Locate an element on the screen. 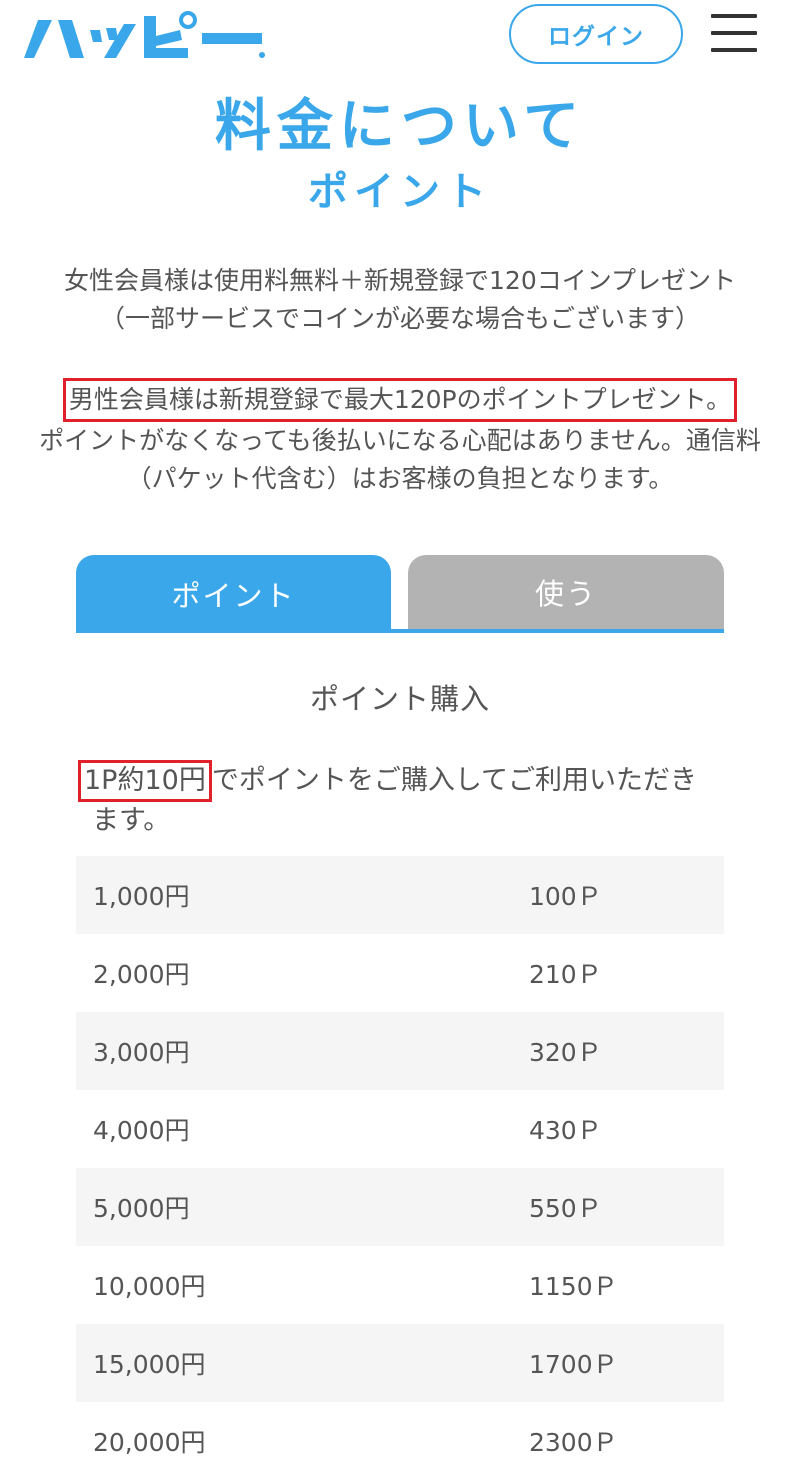 This screenshot has width=800, height=1480. tab-use: 使う is located at coordinates (566, 592).